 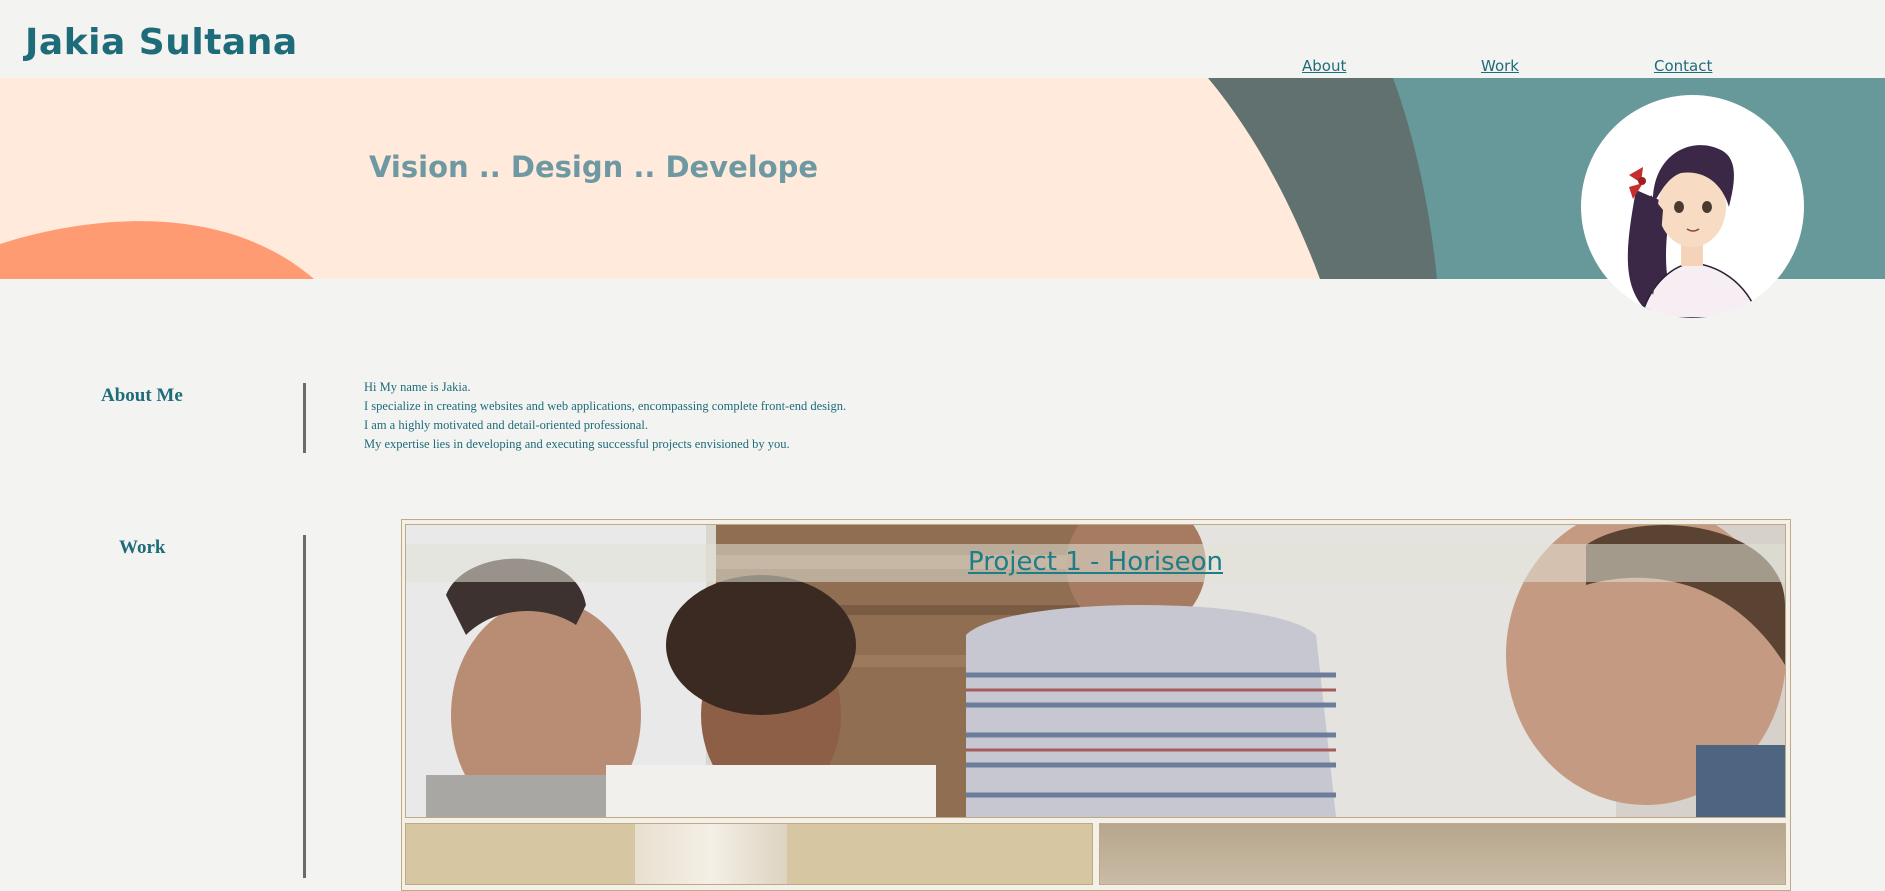 What do you see at coordinates (304, 706) in the screenshot?
I see `work-divider` at bounding box center [304, 706].